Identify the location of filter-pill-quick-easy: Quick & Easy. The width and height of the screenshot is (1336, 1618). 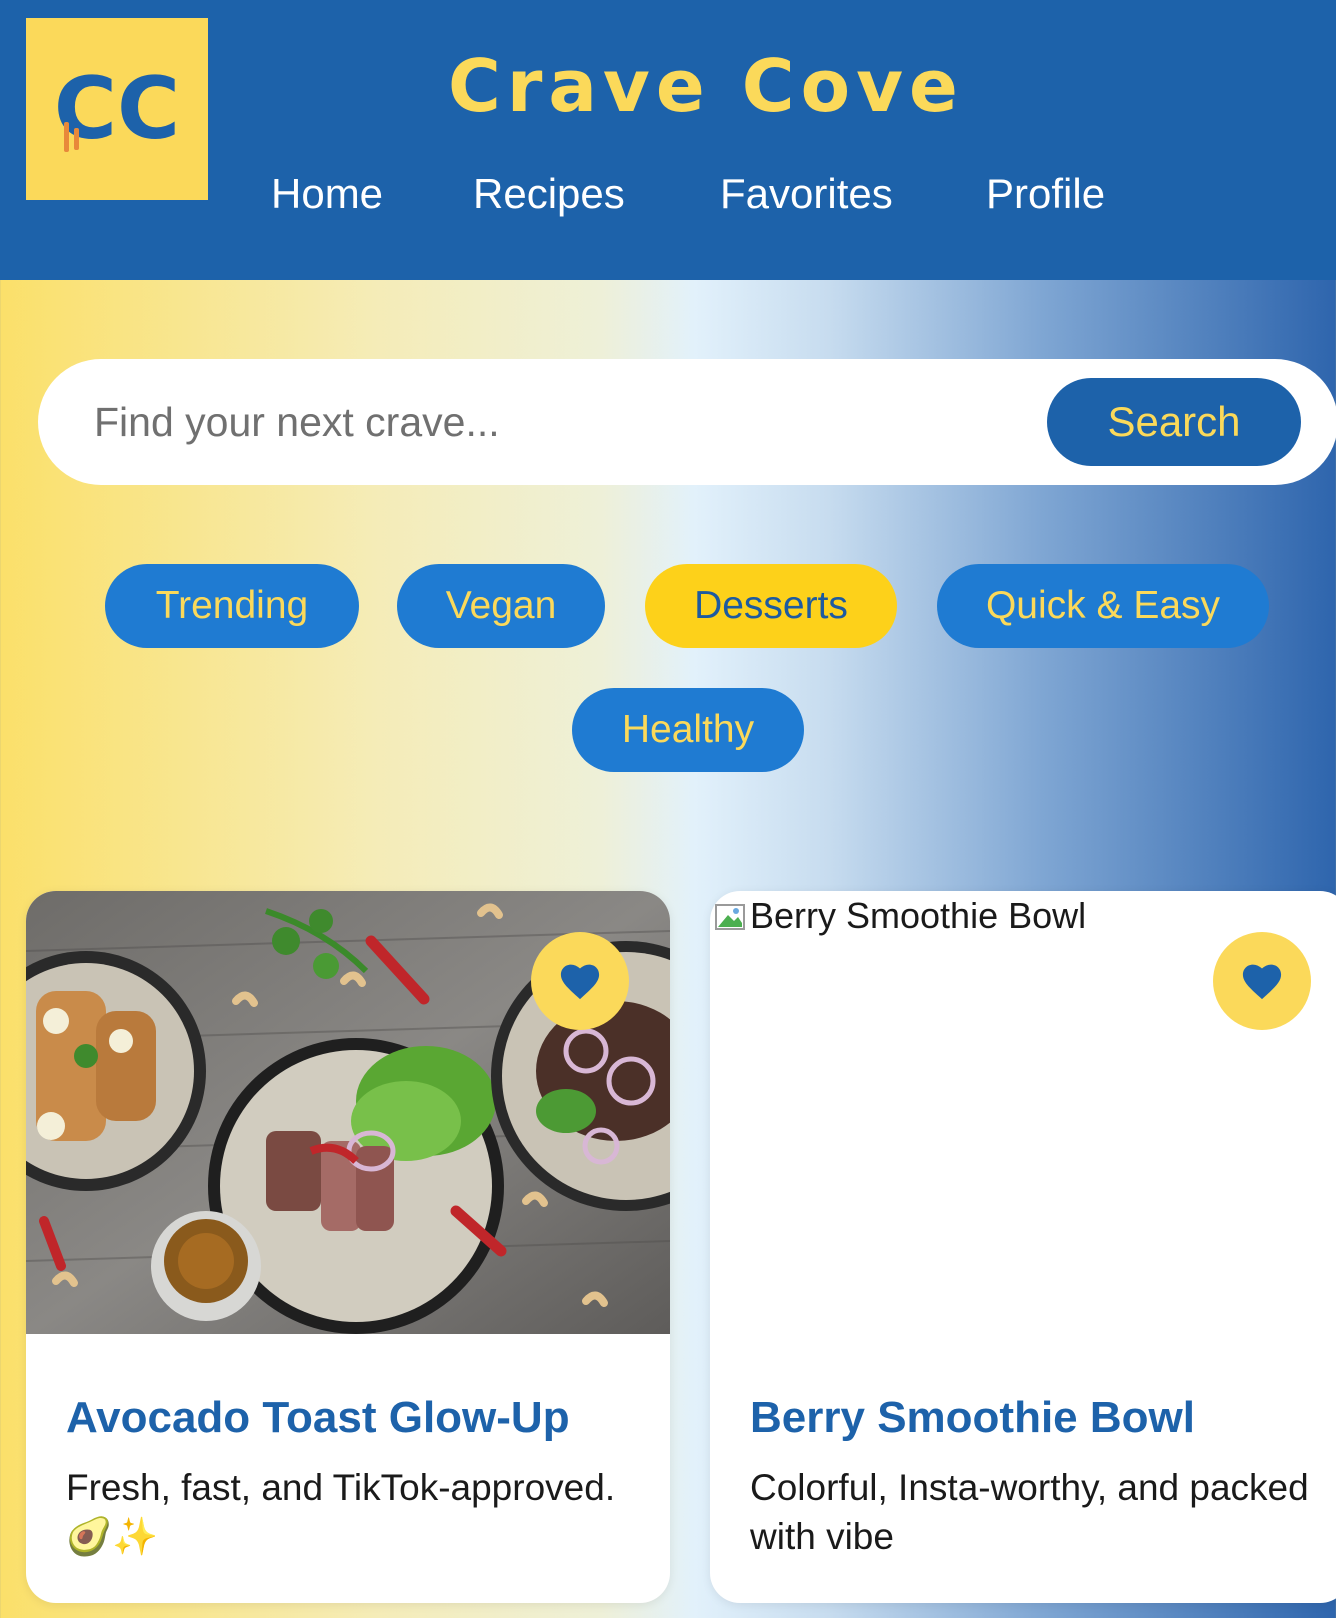
(1103, 606).